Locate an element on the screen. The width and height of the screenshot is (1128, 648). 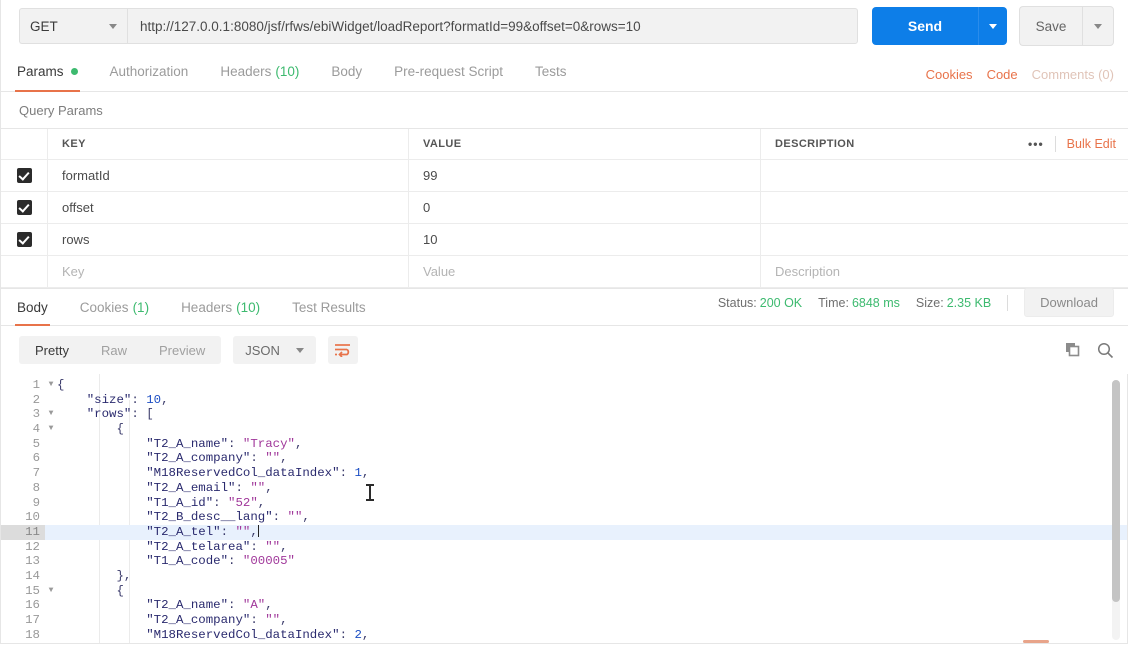
row-value-text: 10 is located at coordinates (430, 239).